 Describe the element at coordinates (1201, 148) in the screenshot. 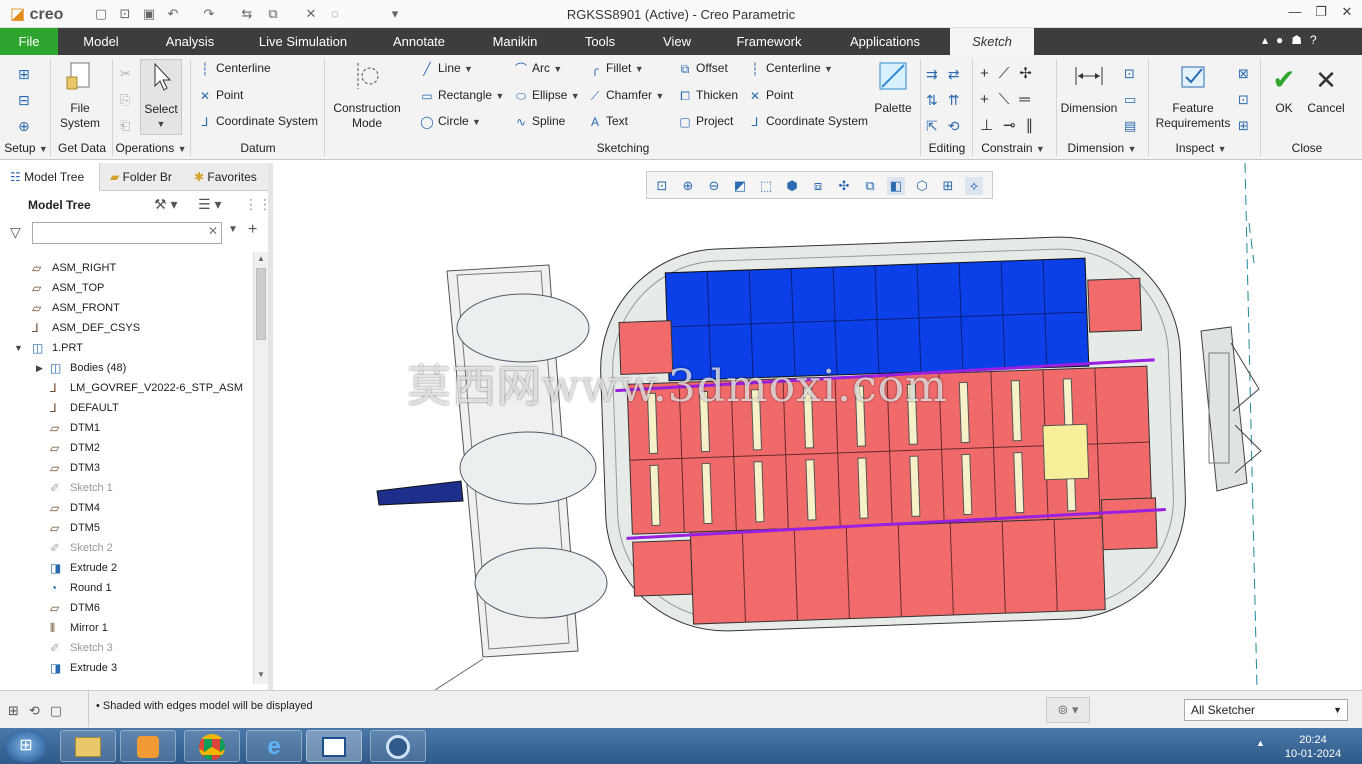

I see `group-inspect: Inspect ▼` at that location.